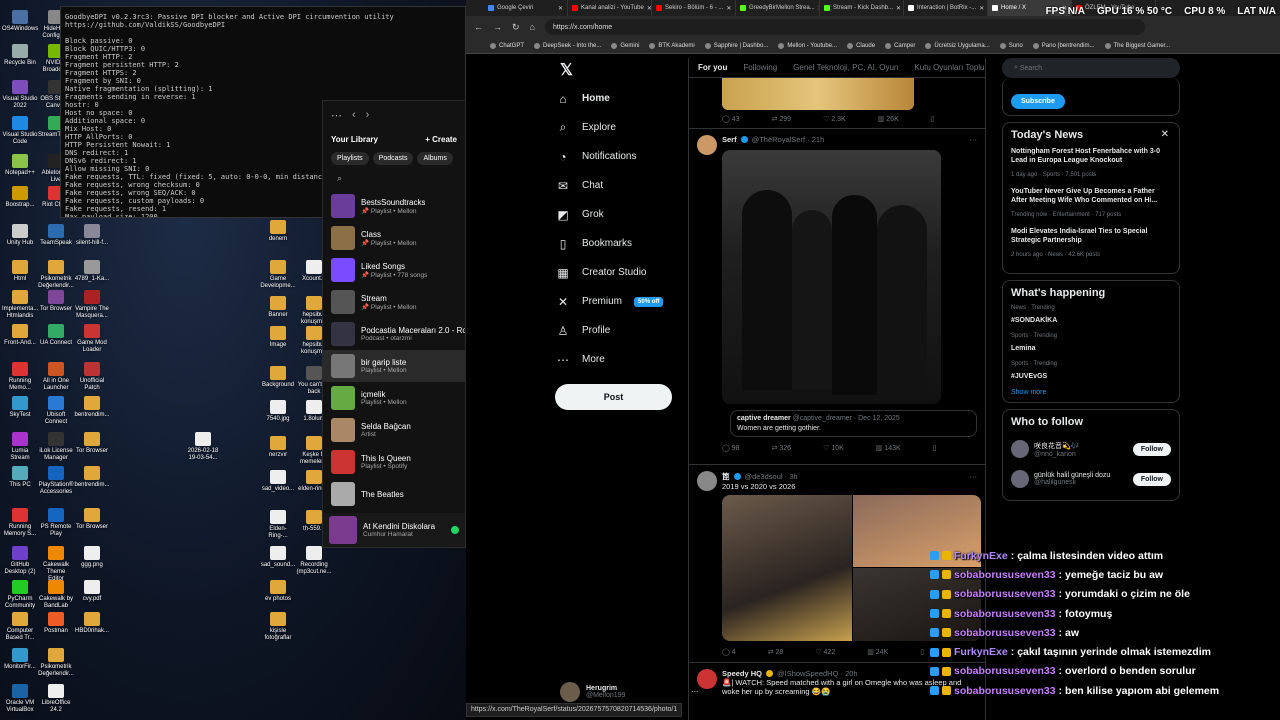  I want to click on desktop-icon: PyCharm Community, so click(20, 595).